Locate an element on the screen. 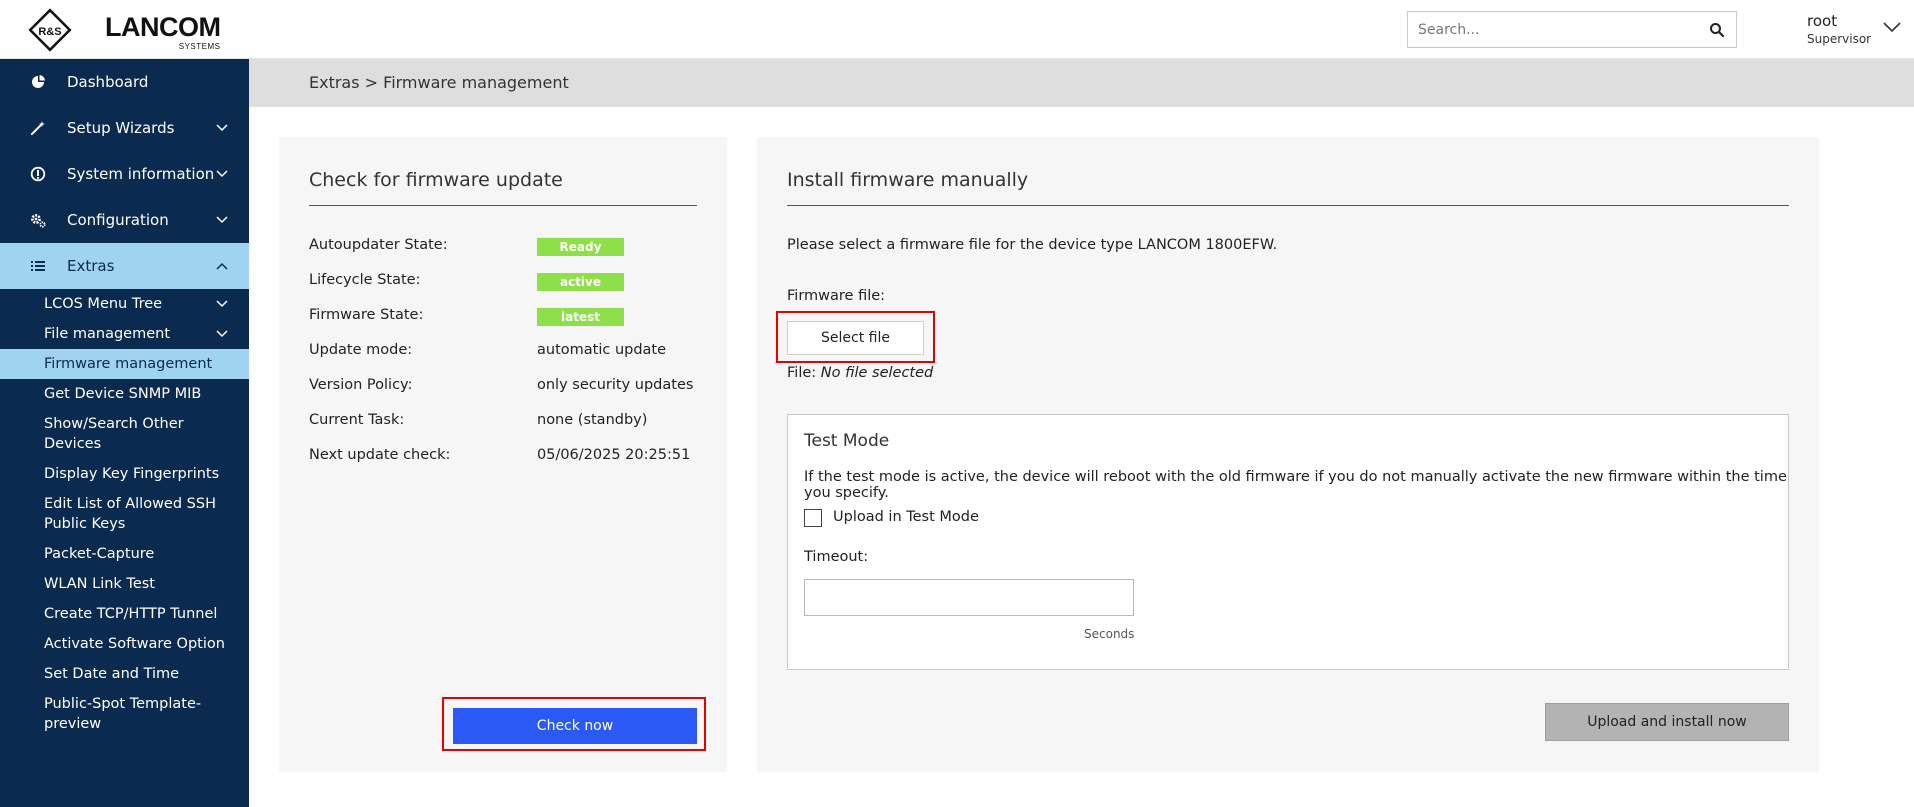 This screenshot has width=1914, height=807. status-value: only security updates is located at coordinates (615, 385).